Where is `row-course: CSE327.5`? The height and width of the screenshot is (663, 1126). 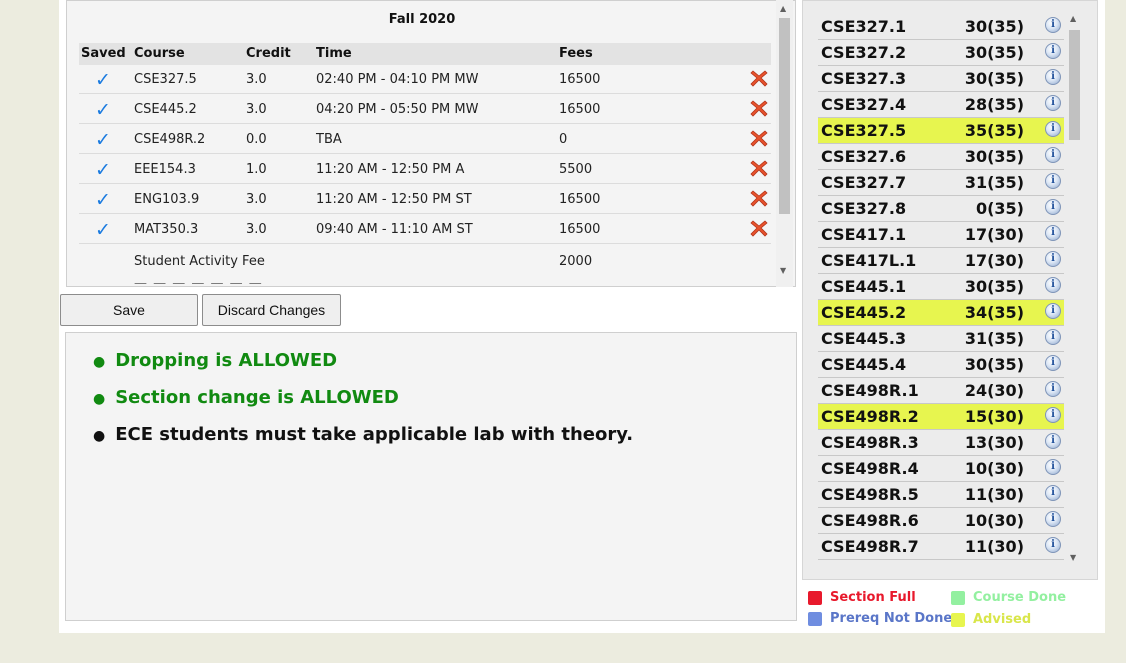
row-course: CSE327.5 is located at coordinates (165, 79).